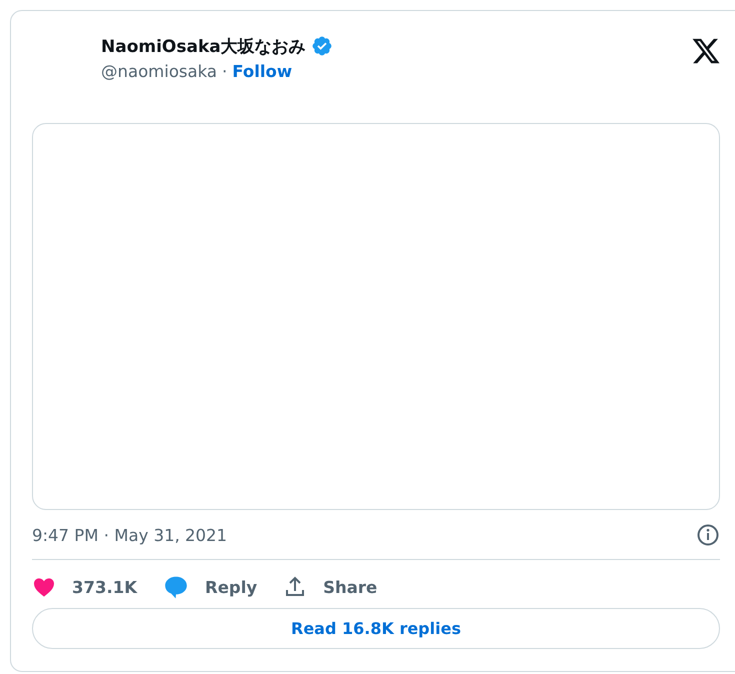 This screenshot has height=674, width=735. What do you see at coordinates (706, 51) in the screenshot?
I see `x-logo-icon` at bounding box center [706, 51].